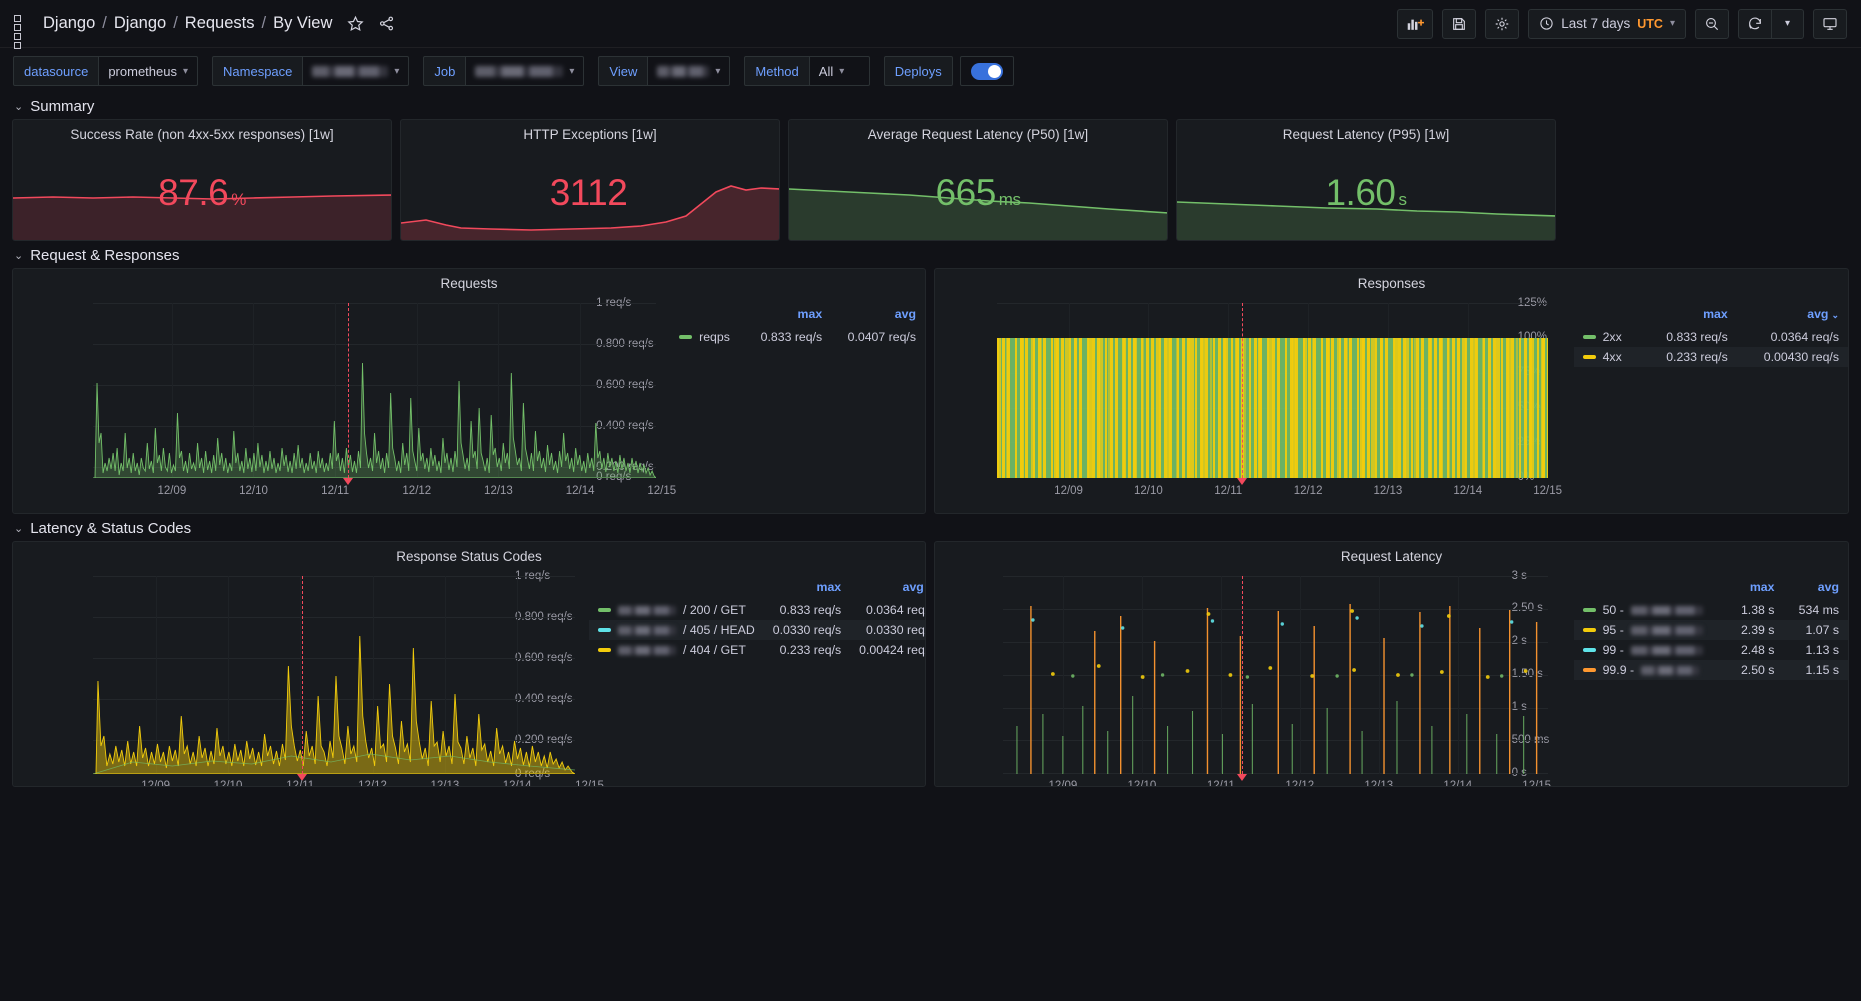 This screenshot has width=1861, height=1001. I want to click on legend-series-label: 99 -, so click(1613, 650).